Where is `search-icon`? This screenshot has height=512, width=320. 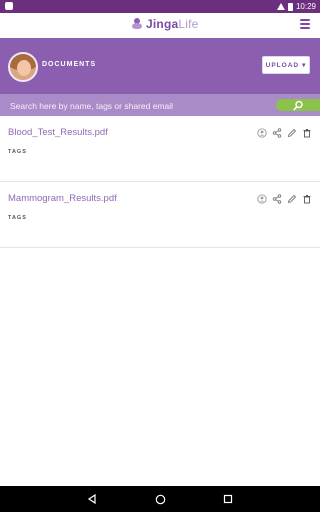 search-icon is located at coordinates (297, 105).